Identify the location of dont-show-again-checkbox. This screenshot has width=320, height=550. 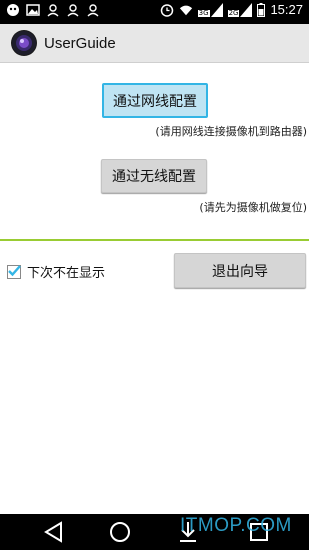
(14, 271).